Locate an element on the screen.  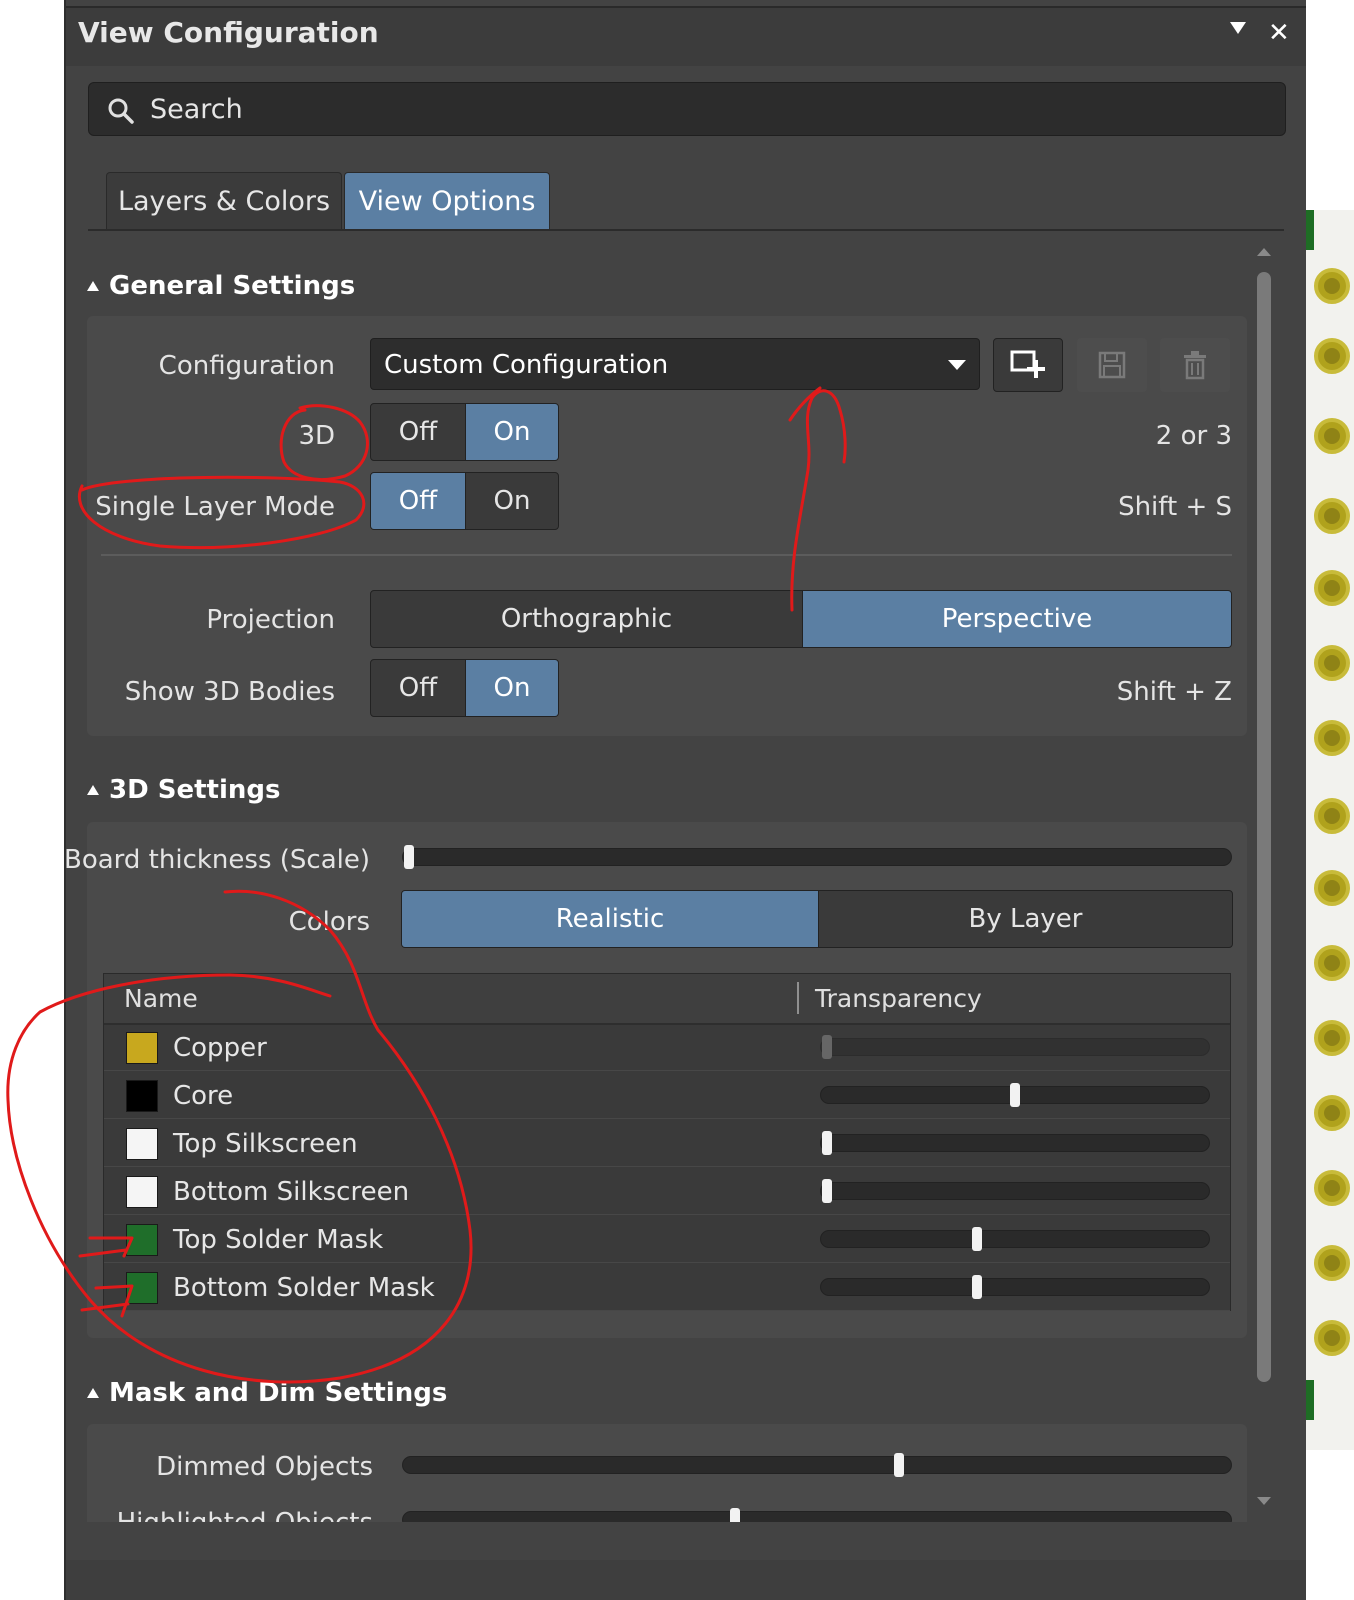
single-layer-on-button: On is located at coordinates (511, 501).